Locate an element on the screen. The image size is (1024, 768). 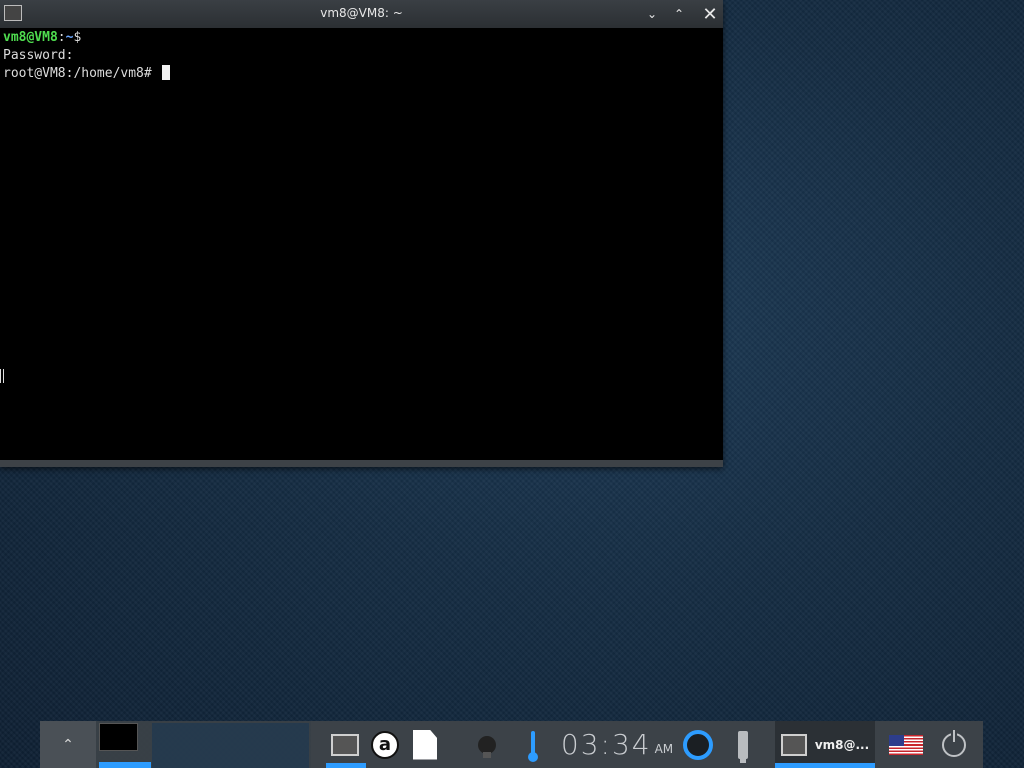
us-flag-icon is located at coordinates (906, 744).